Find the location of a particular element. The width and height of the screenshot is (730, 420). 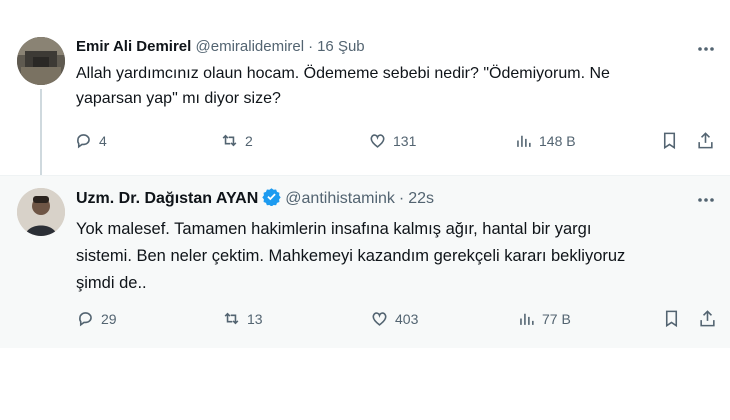

tweet-actions: 4 2 131 148 B is located at coordinates (397, 142).